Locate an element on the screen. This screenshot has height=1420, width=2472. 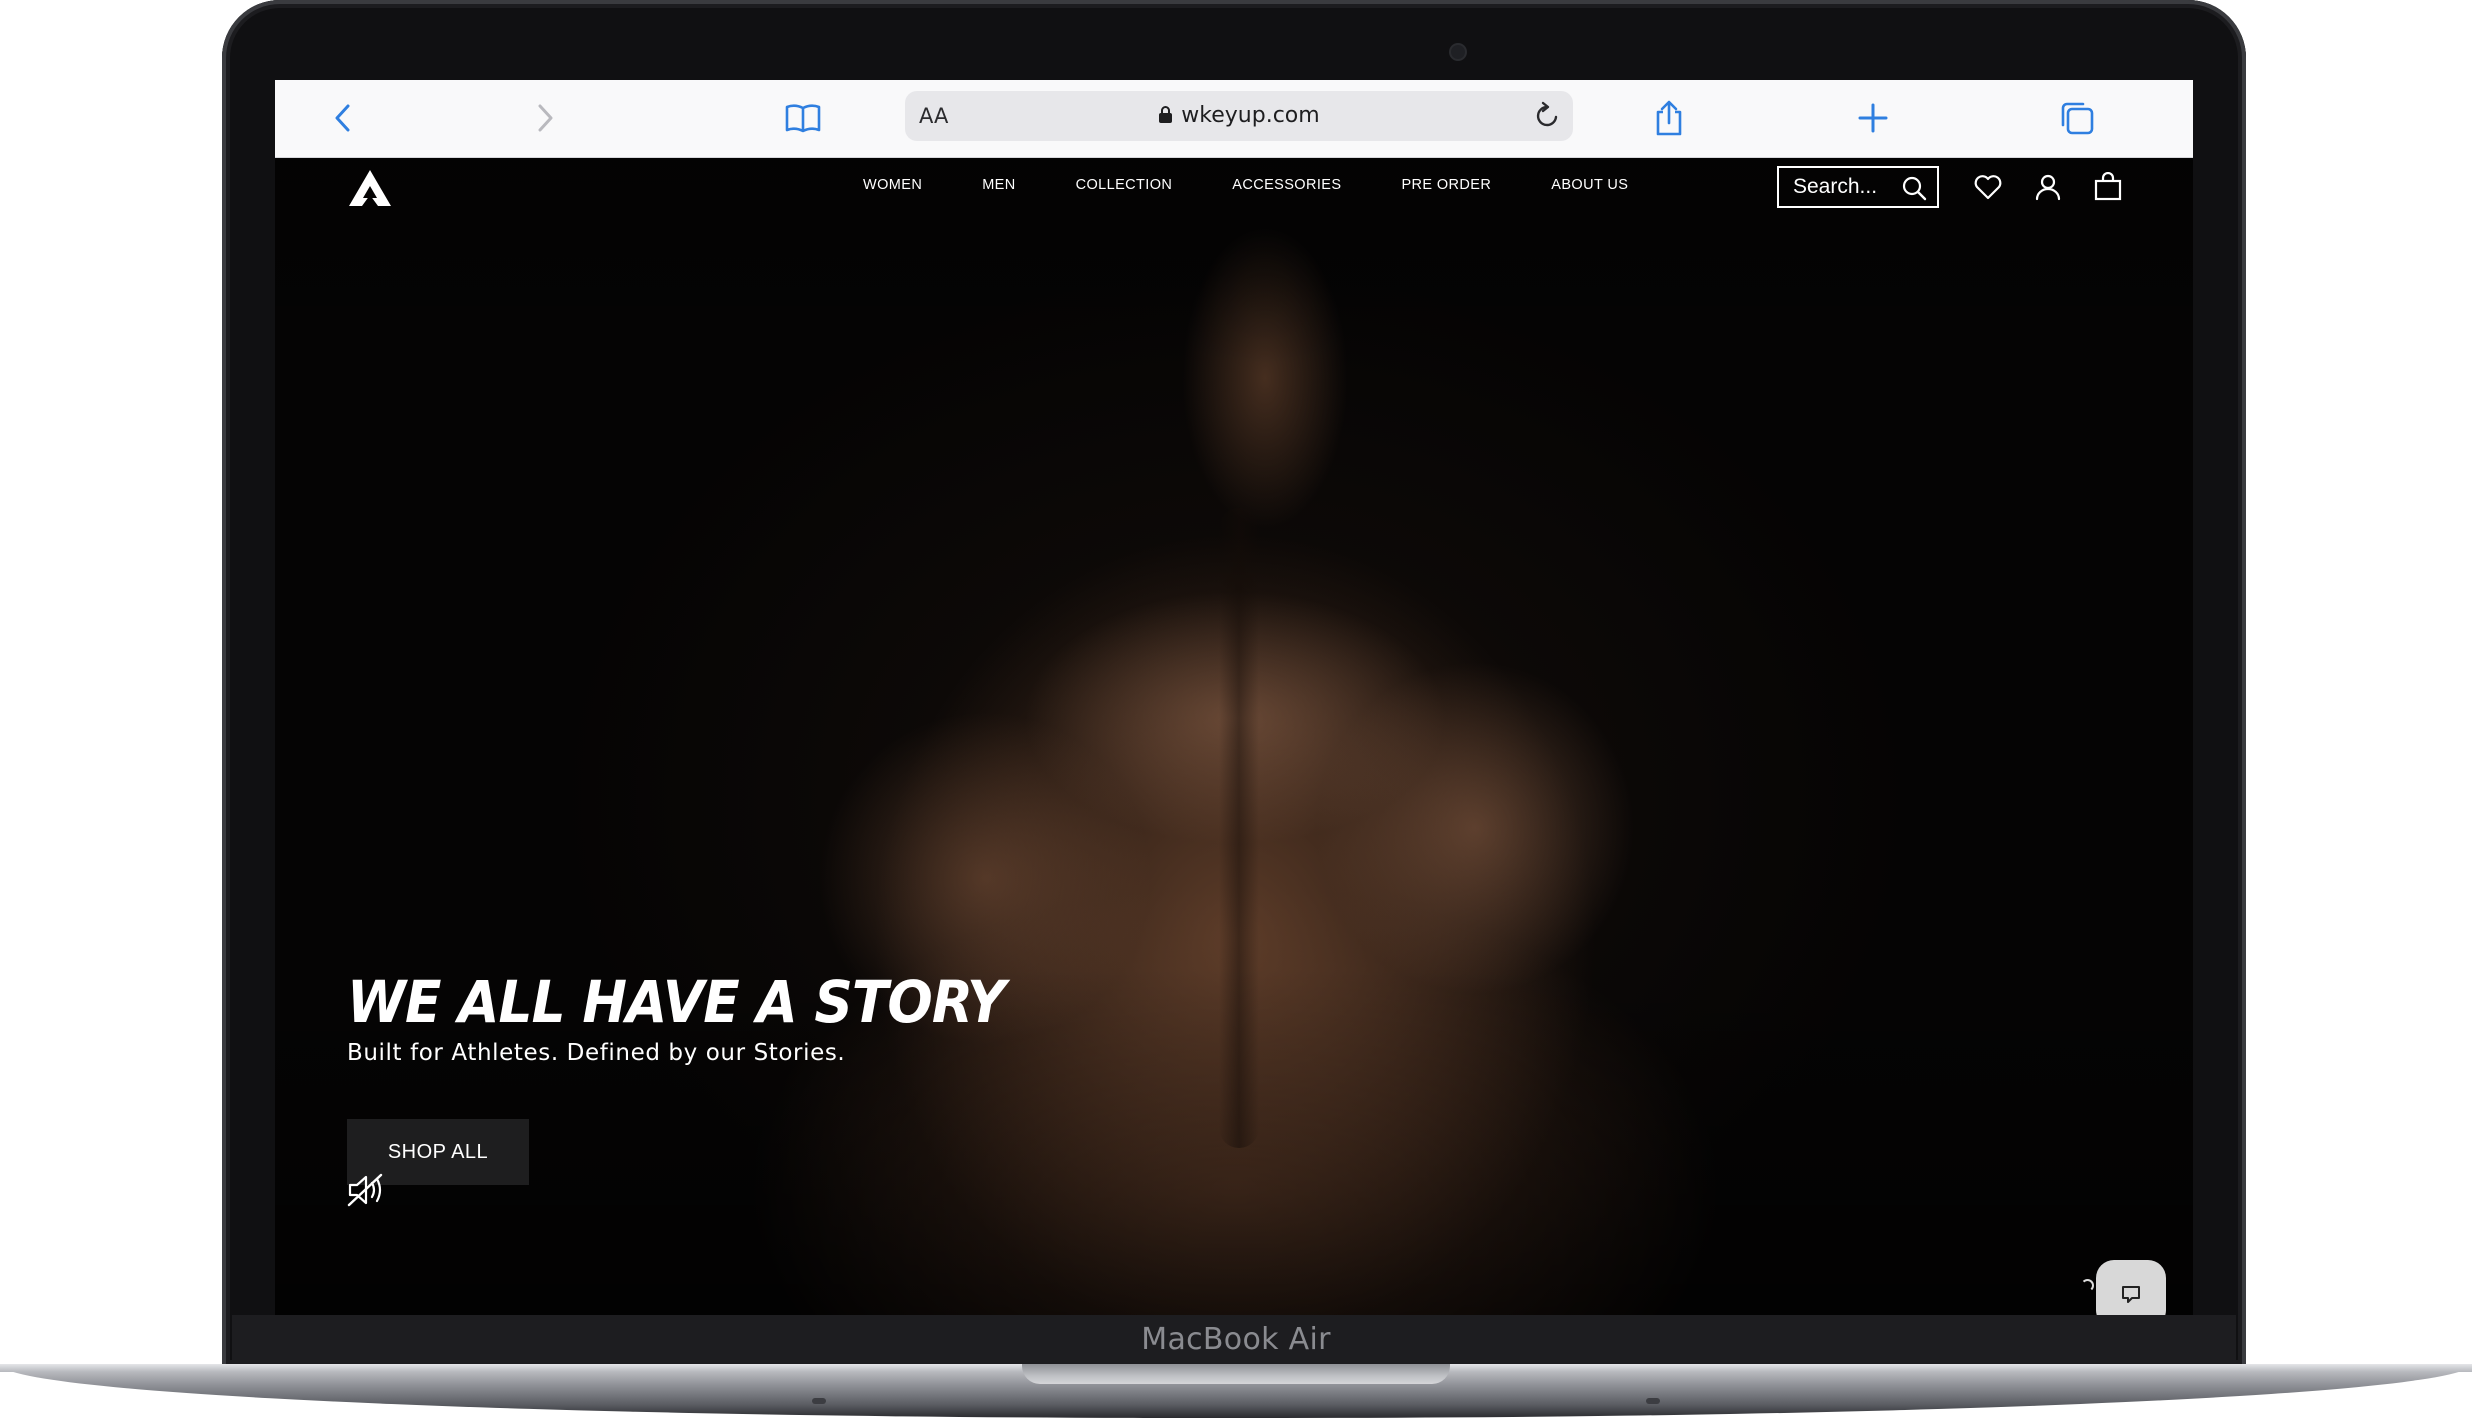
model-label: MacBook Air is located at coordinates (1236, 1339).